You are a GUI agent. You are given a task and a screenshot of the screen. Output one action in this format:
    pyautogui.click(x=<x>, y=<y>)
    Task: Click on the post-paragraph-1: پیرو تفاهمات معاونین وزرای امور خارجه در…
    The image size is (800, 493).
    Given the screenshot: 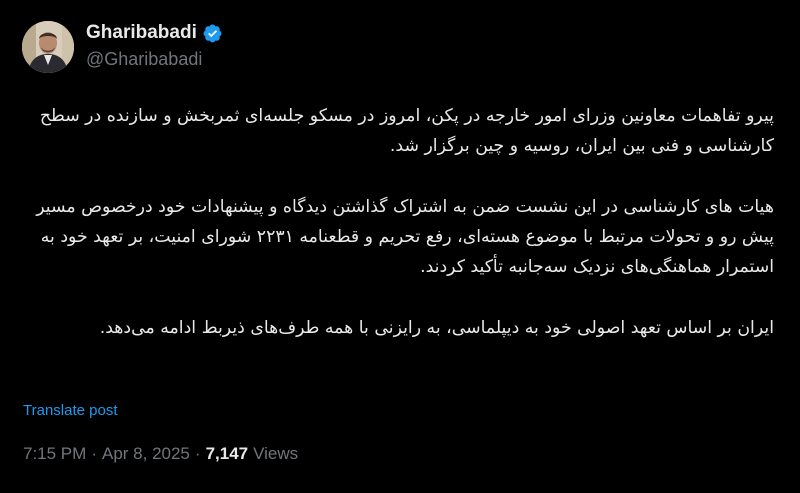 What is the action you would take?
    pyautogui.click(x=406, y=131)
    